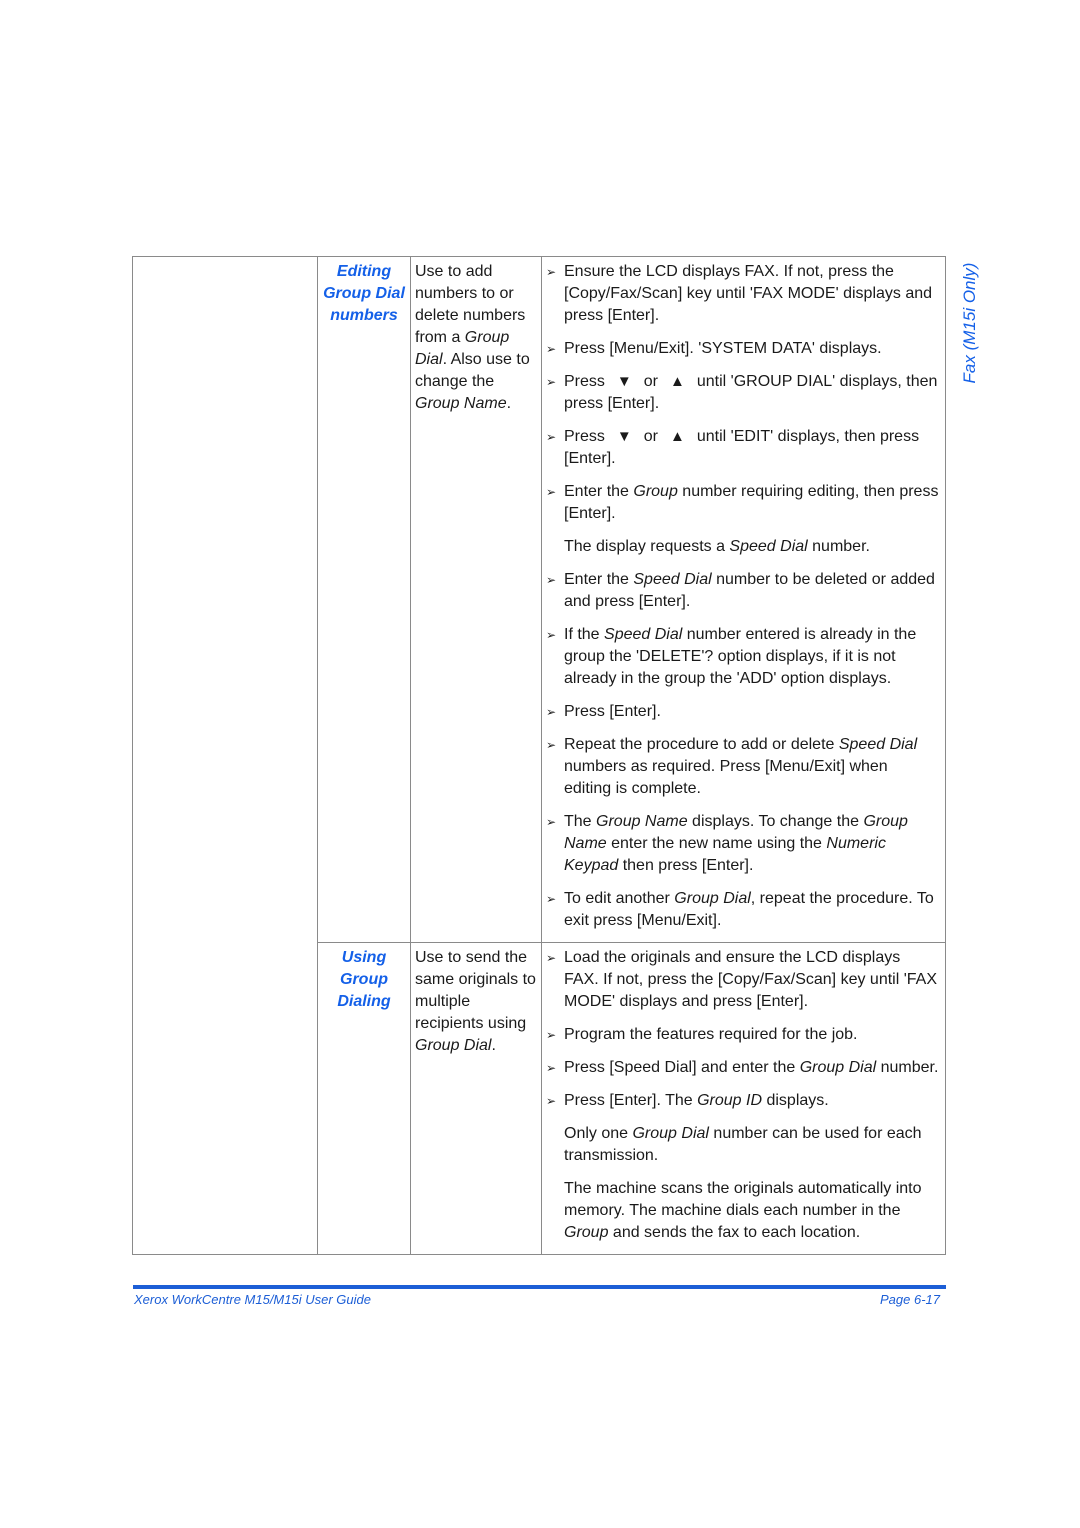 This screenshot has height=1528, width=1080. Describe the element at coordinates (364, 1098) in the screenshot. I see `section-title-cell: Using Group Dialing` at that location.